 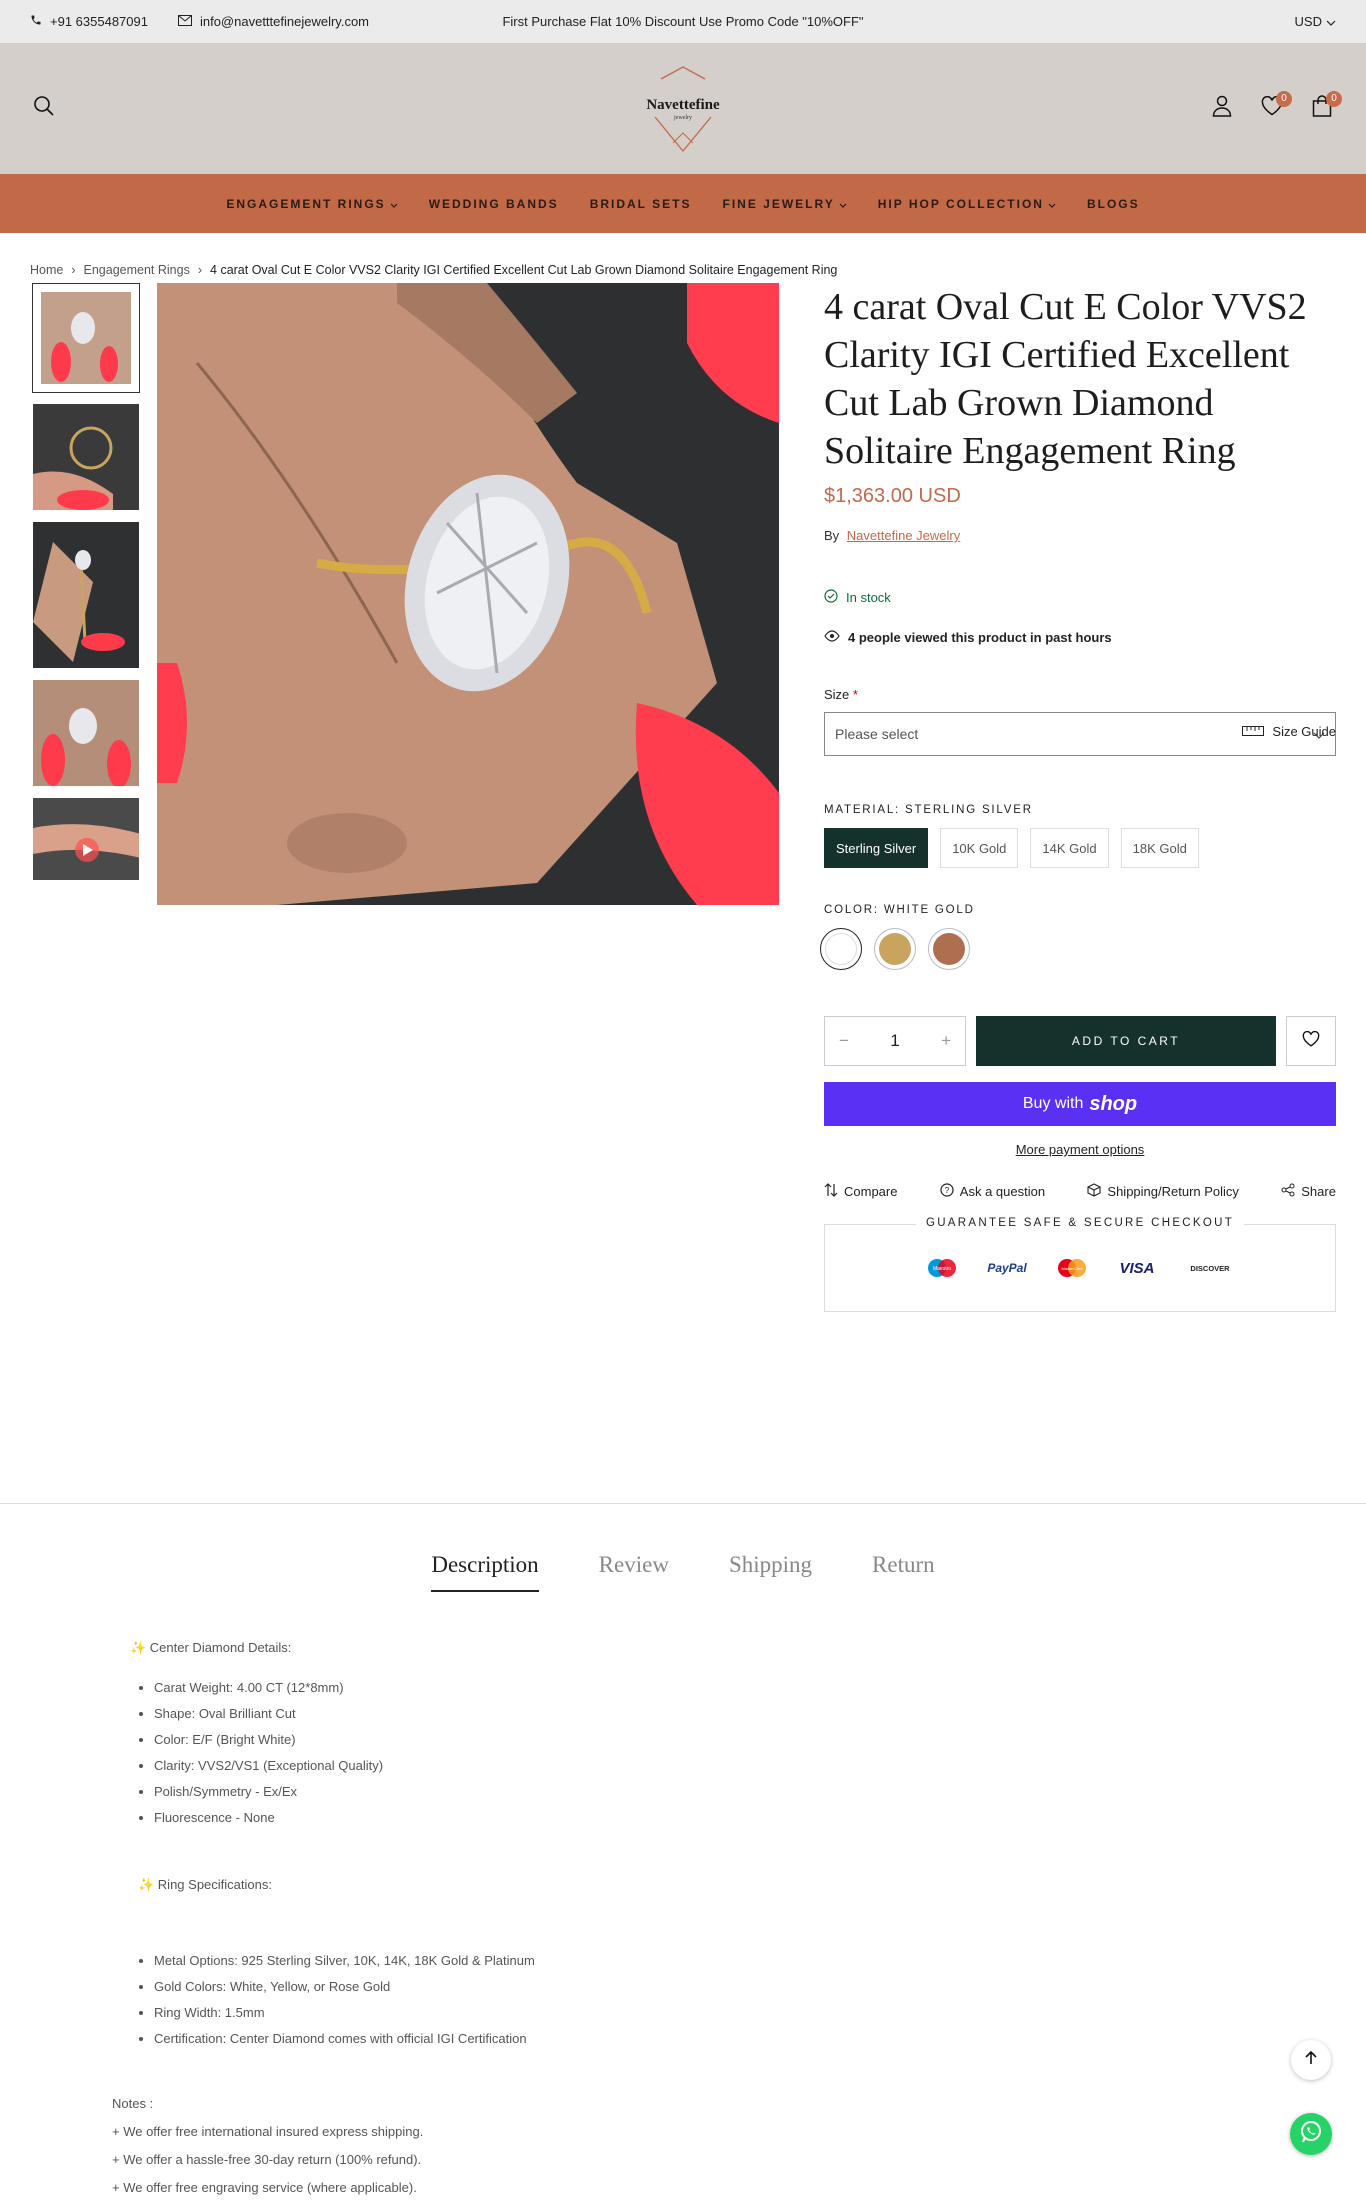 What do you see at coordinates (1053, 1103) in the screenshot?
I see `buy-with-label: Buy with` at bounding box center [1053, 1103].